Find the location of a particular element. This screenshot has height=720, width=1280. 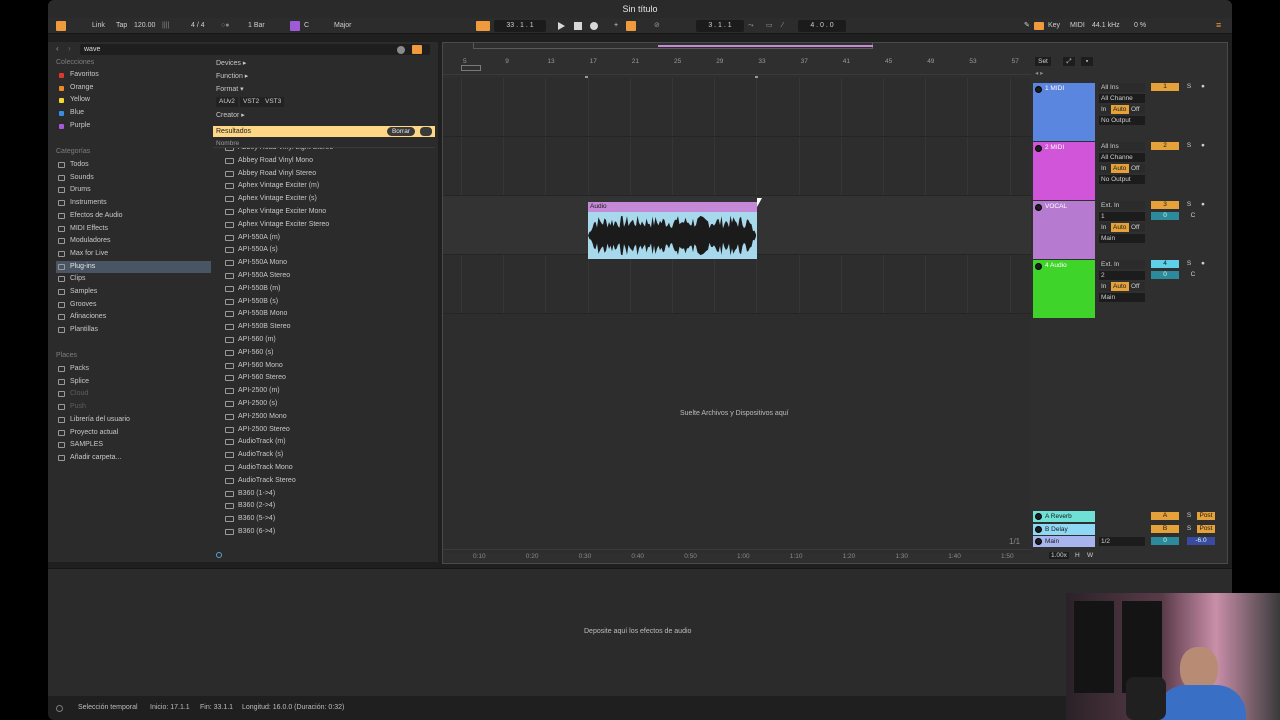

punch-out-icon: ⁄ is located at coordinates (782, 26).